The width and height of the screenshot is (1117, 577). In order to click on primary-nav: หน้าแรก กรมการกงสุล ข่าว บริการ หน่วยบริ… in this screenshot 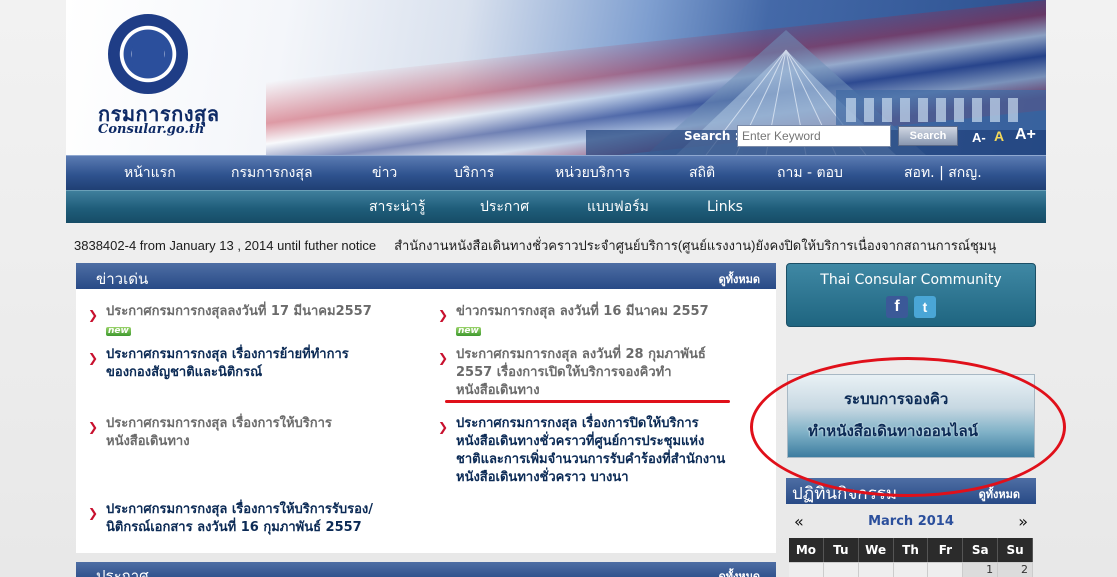, I will do `click(556, 172)`.